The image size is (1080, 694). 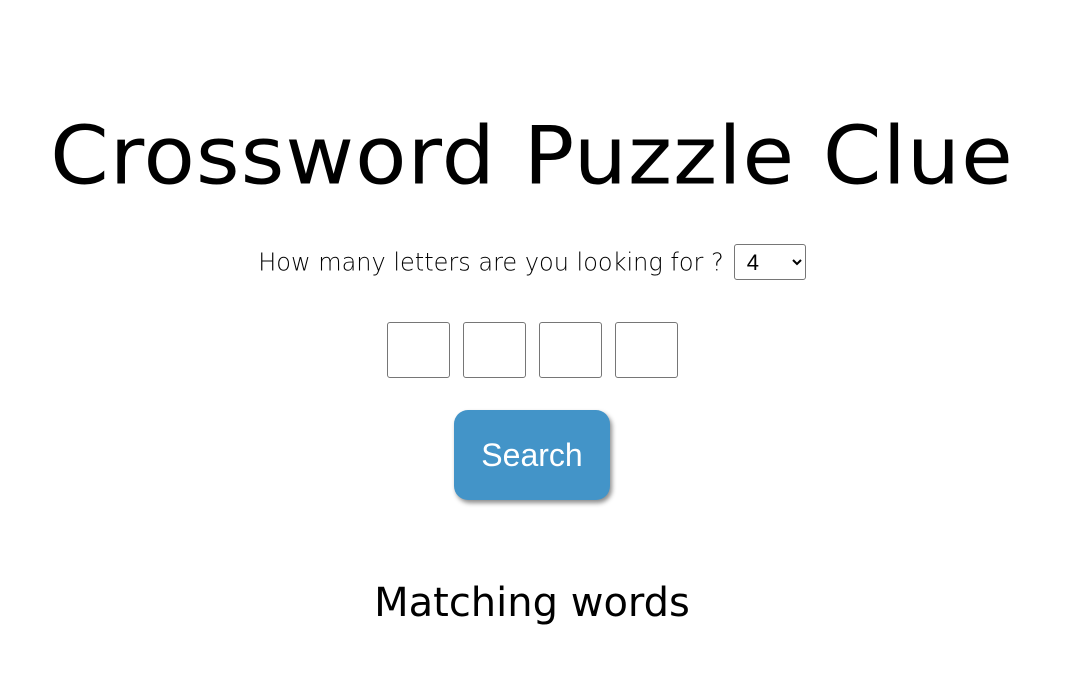 What do you see at coordinates (769, 262) in the screenshot?
I see `letter-count-select: 4` at bounding box center [769, 262].